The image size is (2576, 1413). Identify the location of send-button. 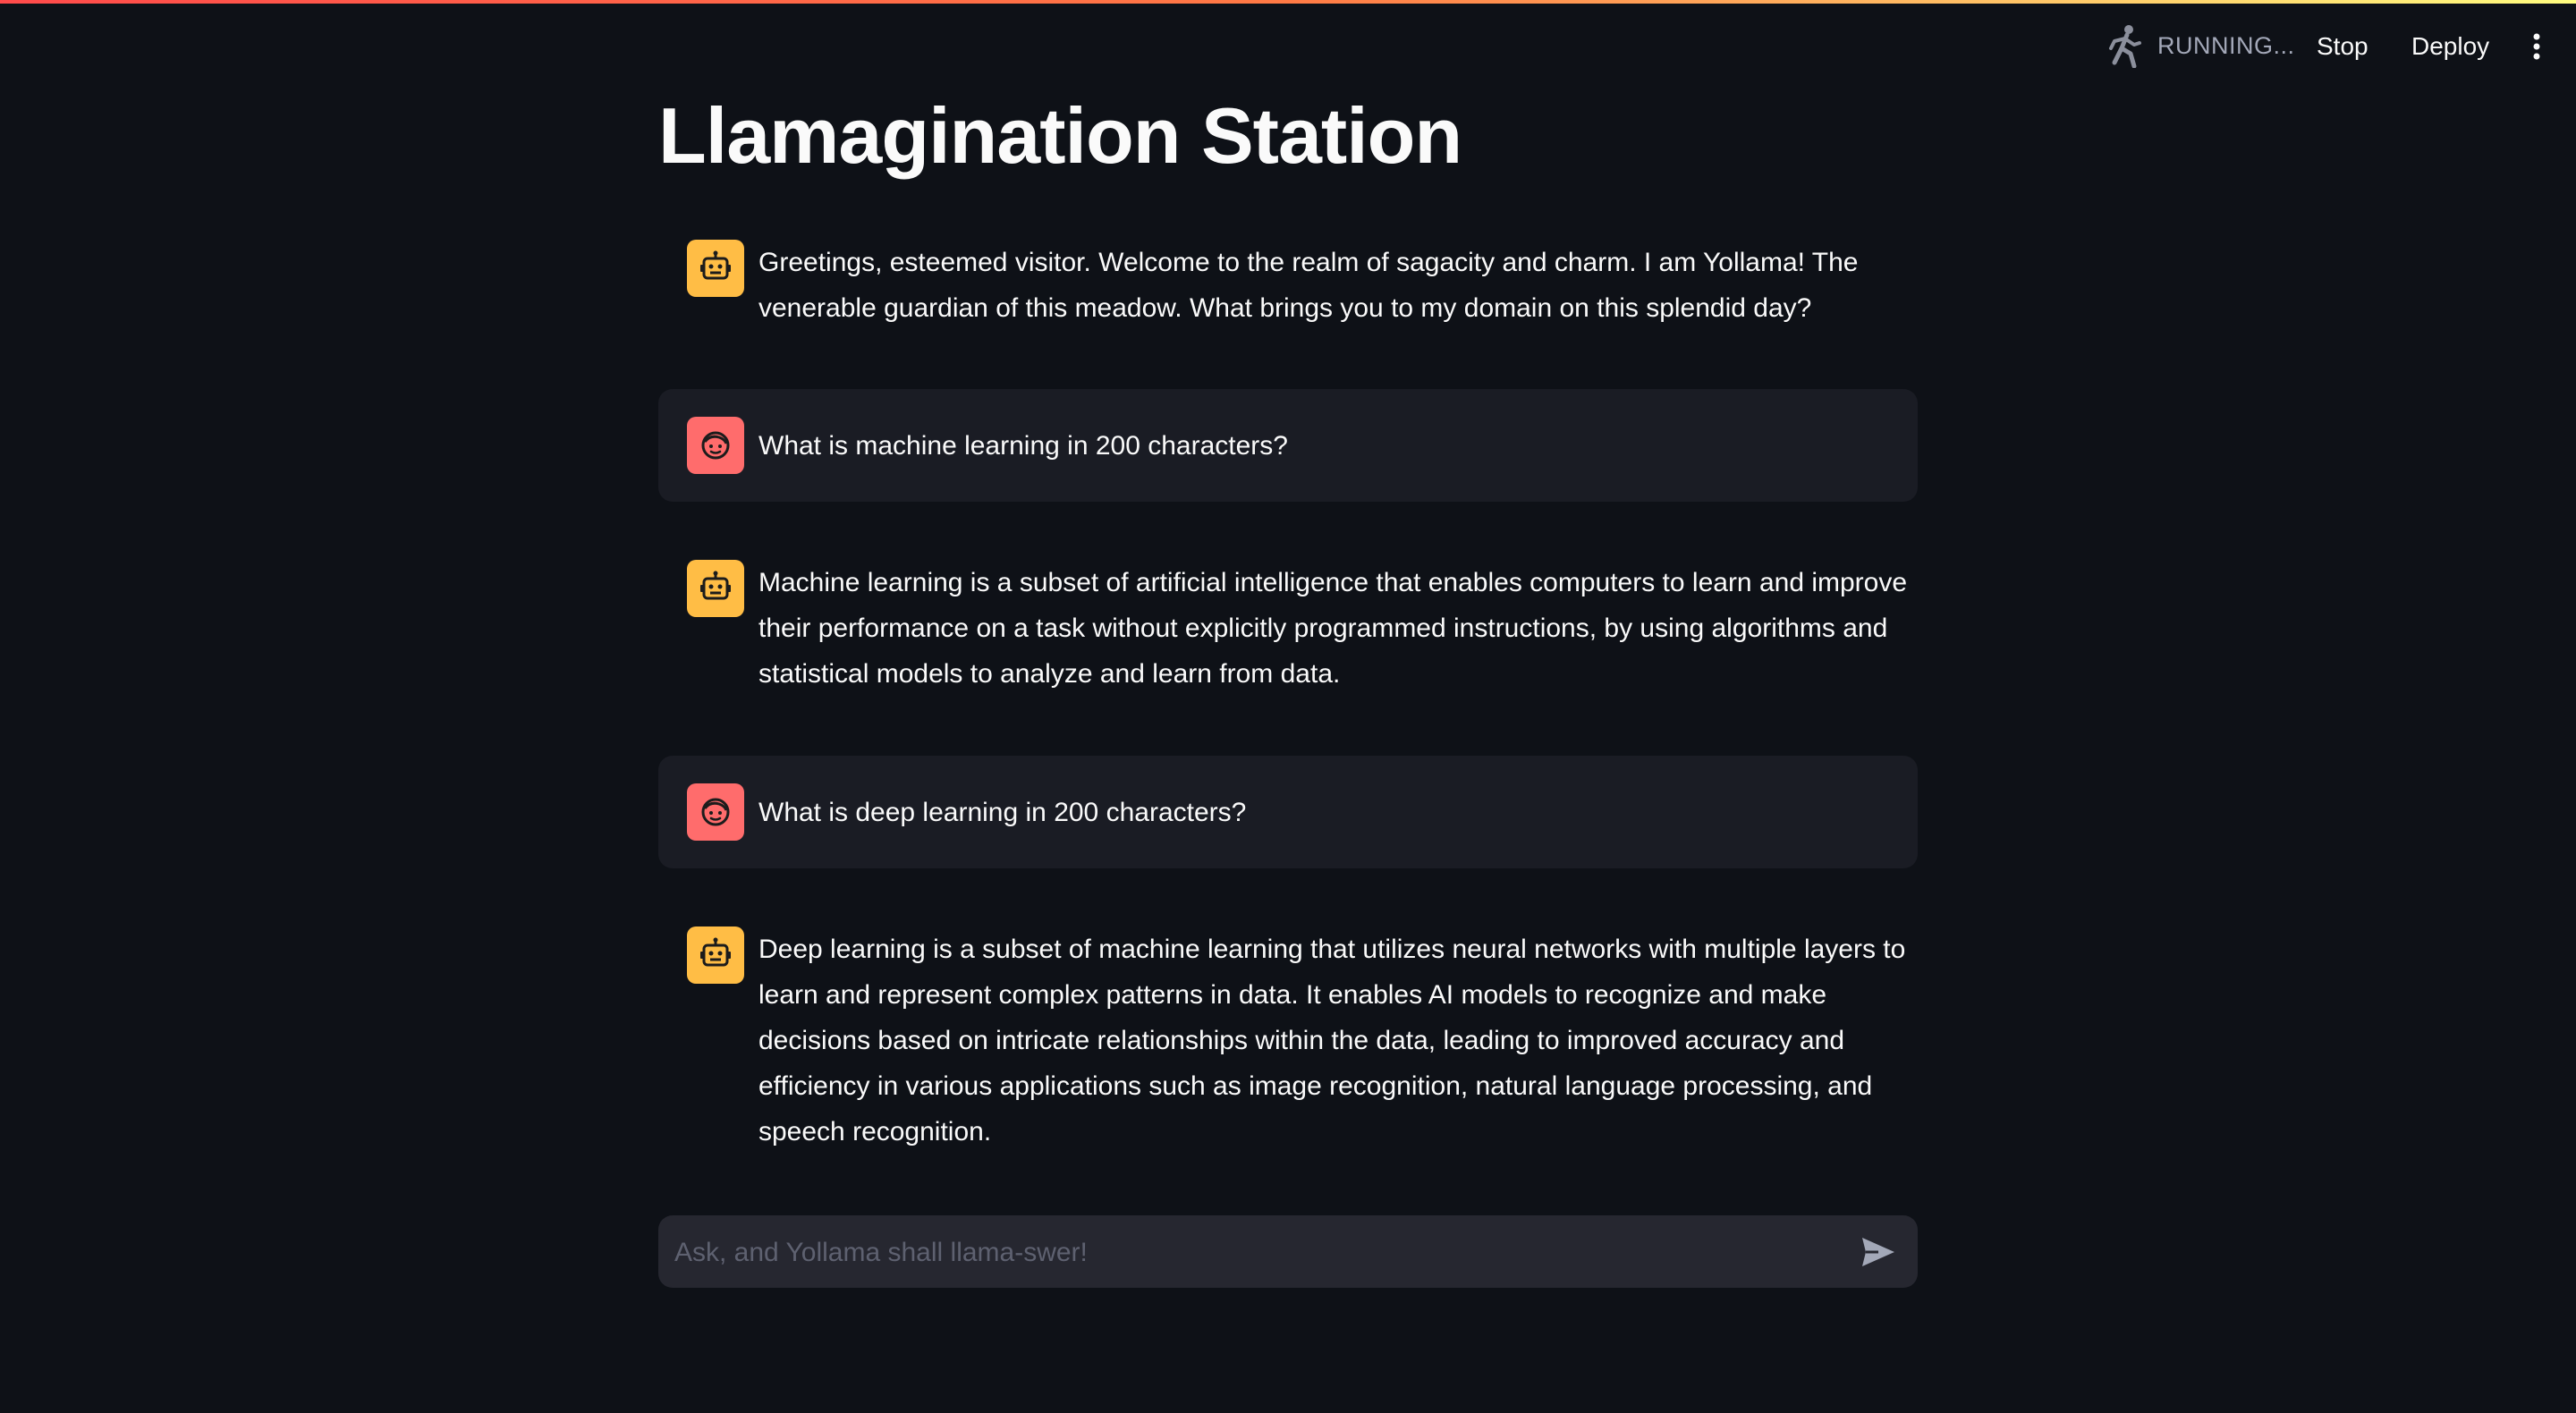
(1878, 1252).